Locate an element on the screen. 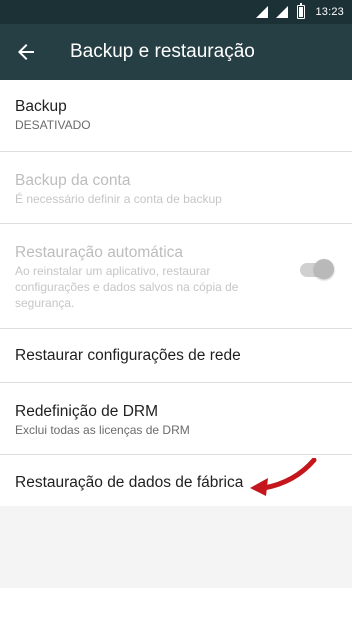 This screenshot has height=622, width=352. app-bar: Backup e restauração is located at coordinates (176, 52).